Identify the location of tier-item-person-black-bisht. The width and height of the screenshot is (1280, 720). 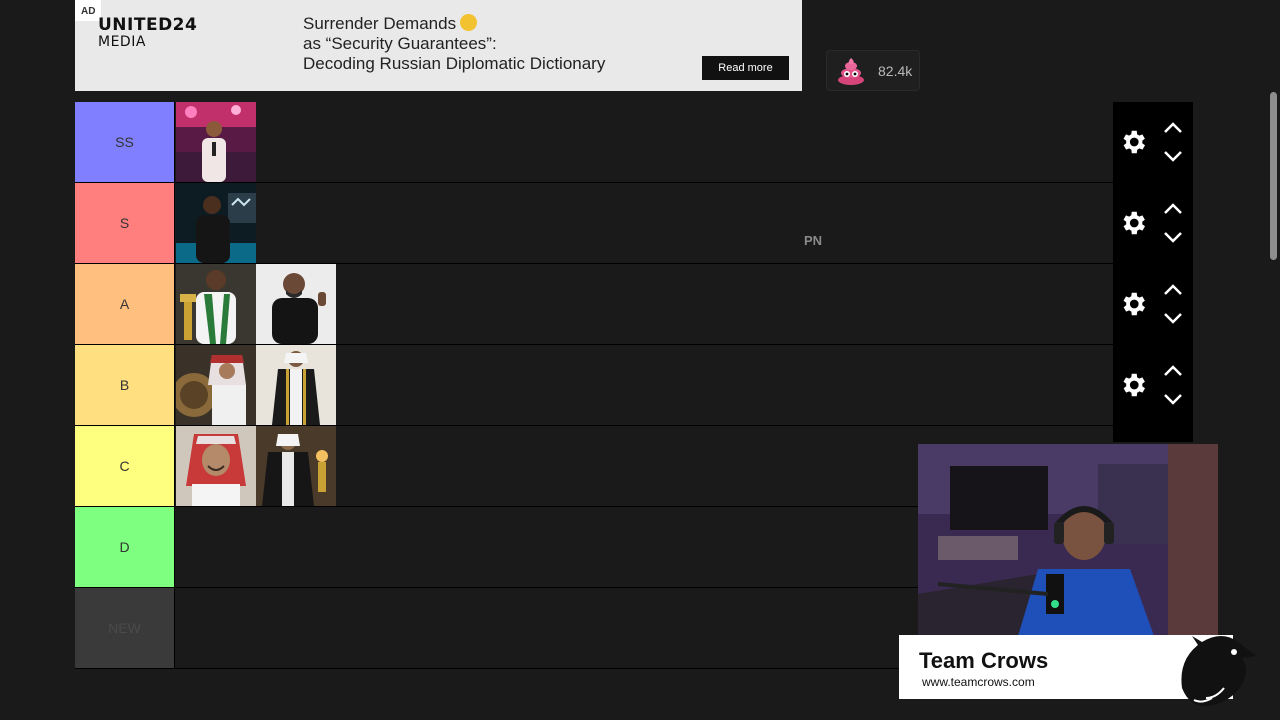
(296, 385).